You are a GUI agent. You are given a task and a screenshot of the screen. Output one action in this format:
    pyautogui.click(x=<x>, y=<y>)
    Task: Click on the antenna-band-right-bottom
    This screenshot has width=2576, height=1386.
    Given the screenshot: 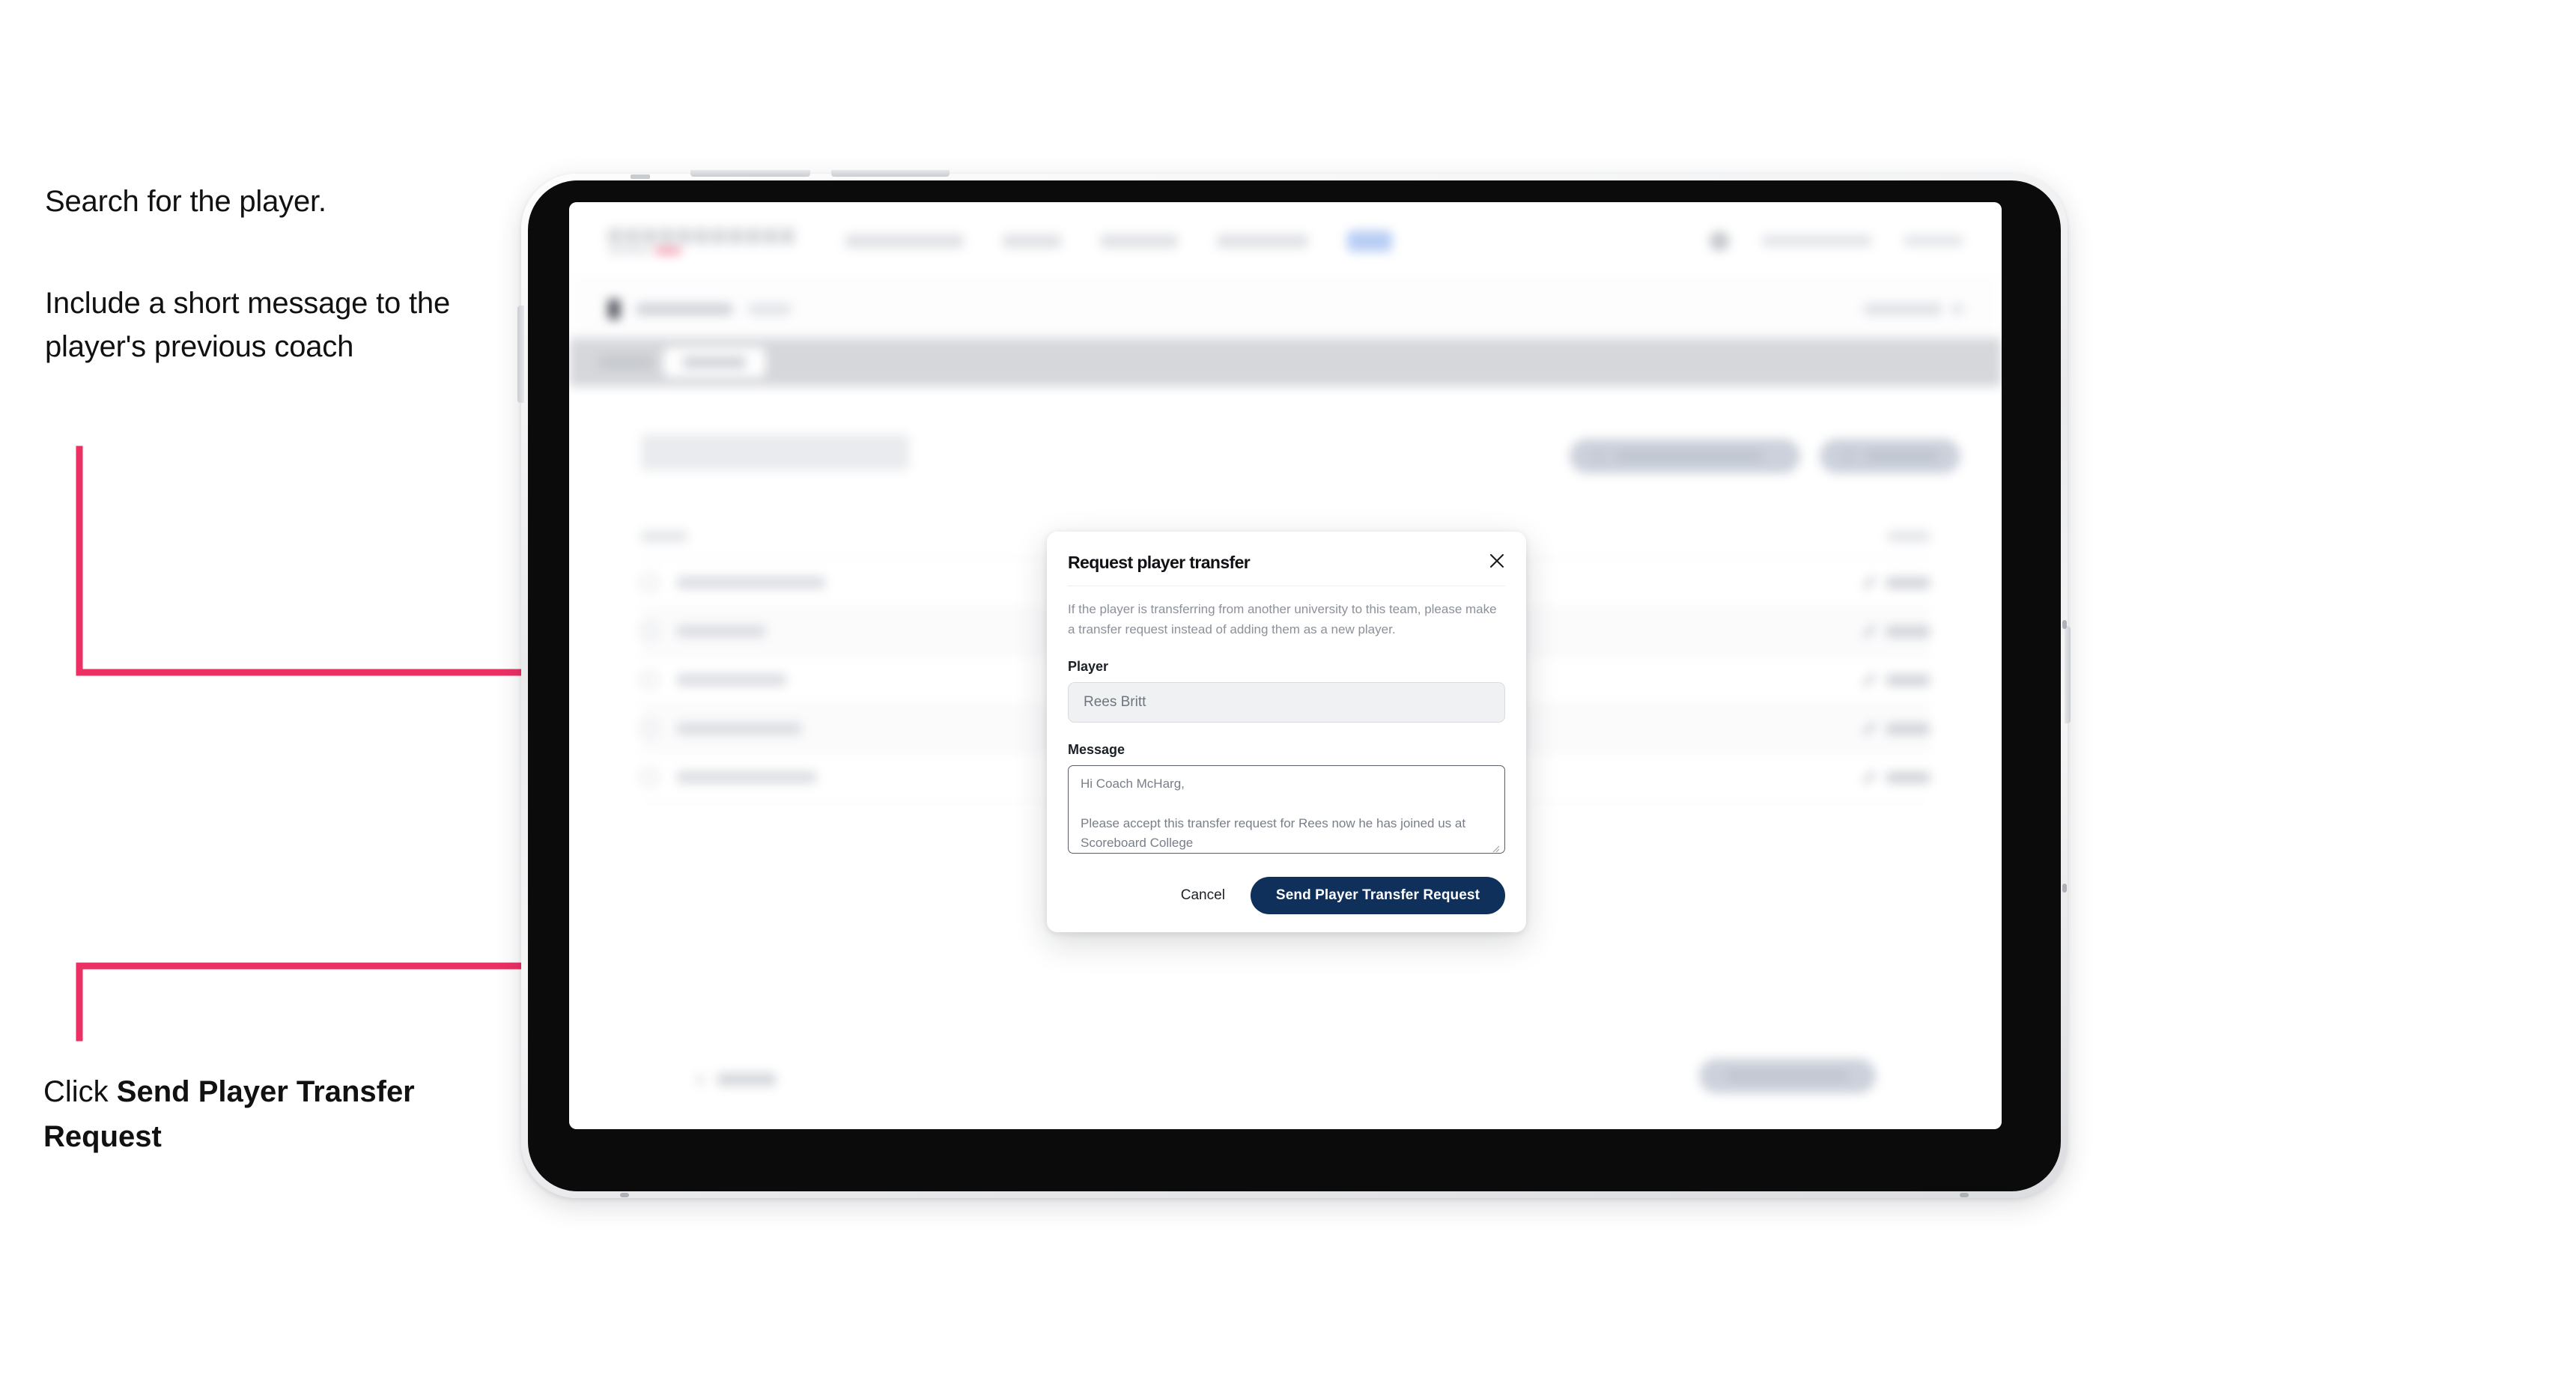 What is the action you would take?
    pyautogui.click(x=2064, y=889)
    